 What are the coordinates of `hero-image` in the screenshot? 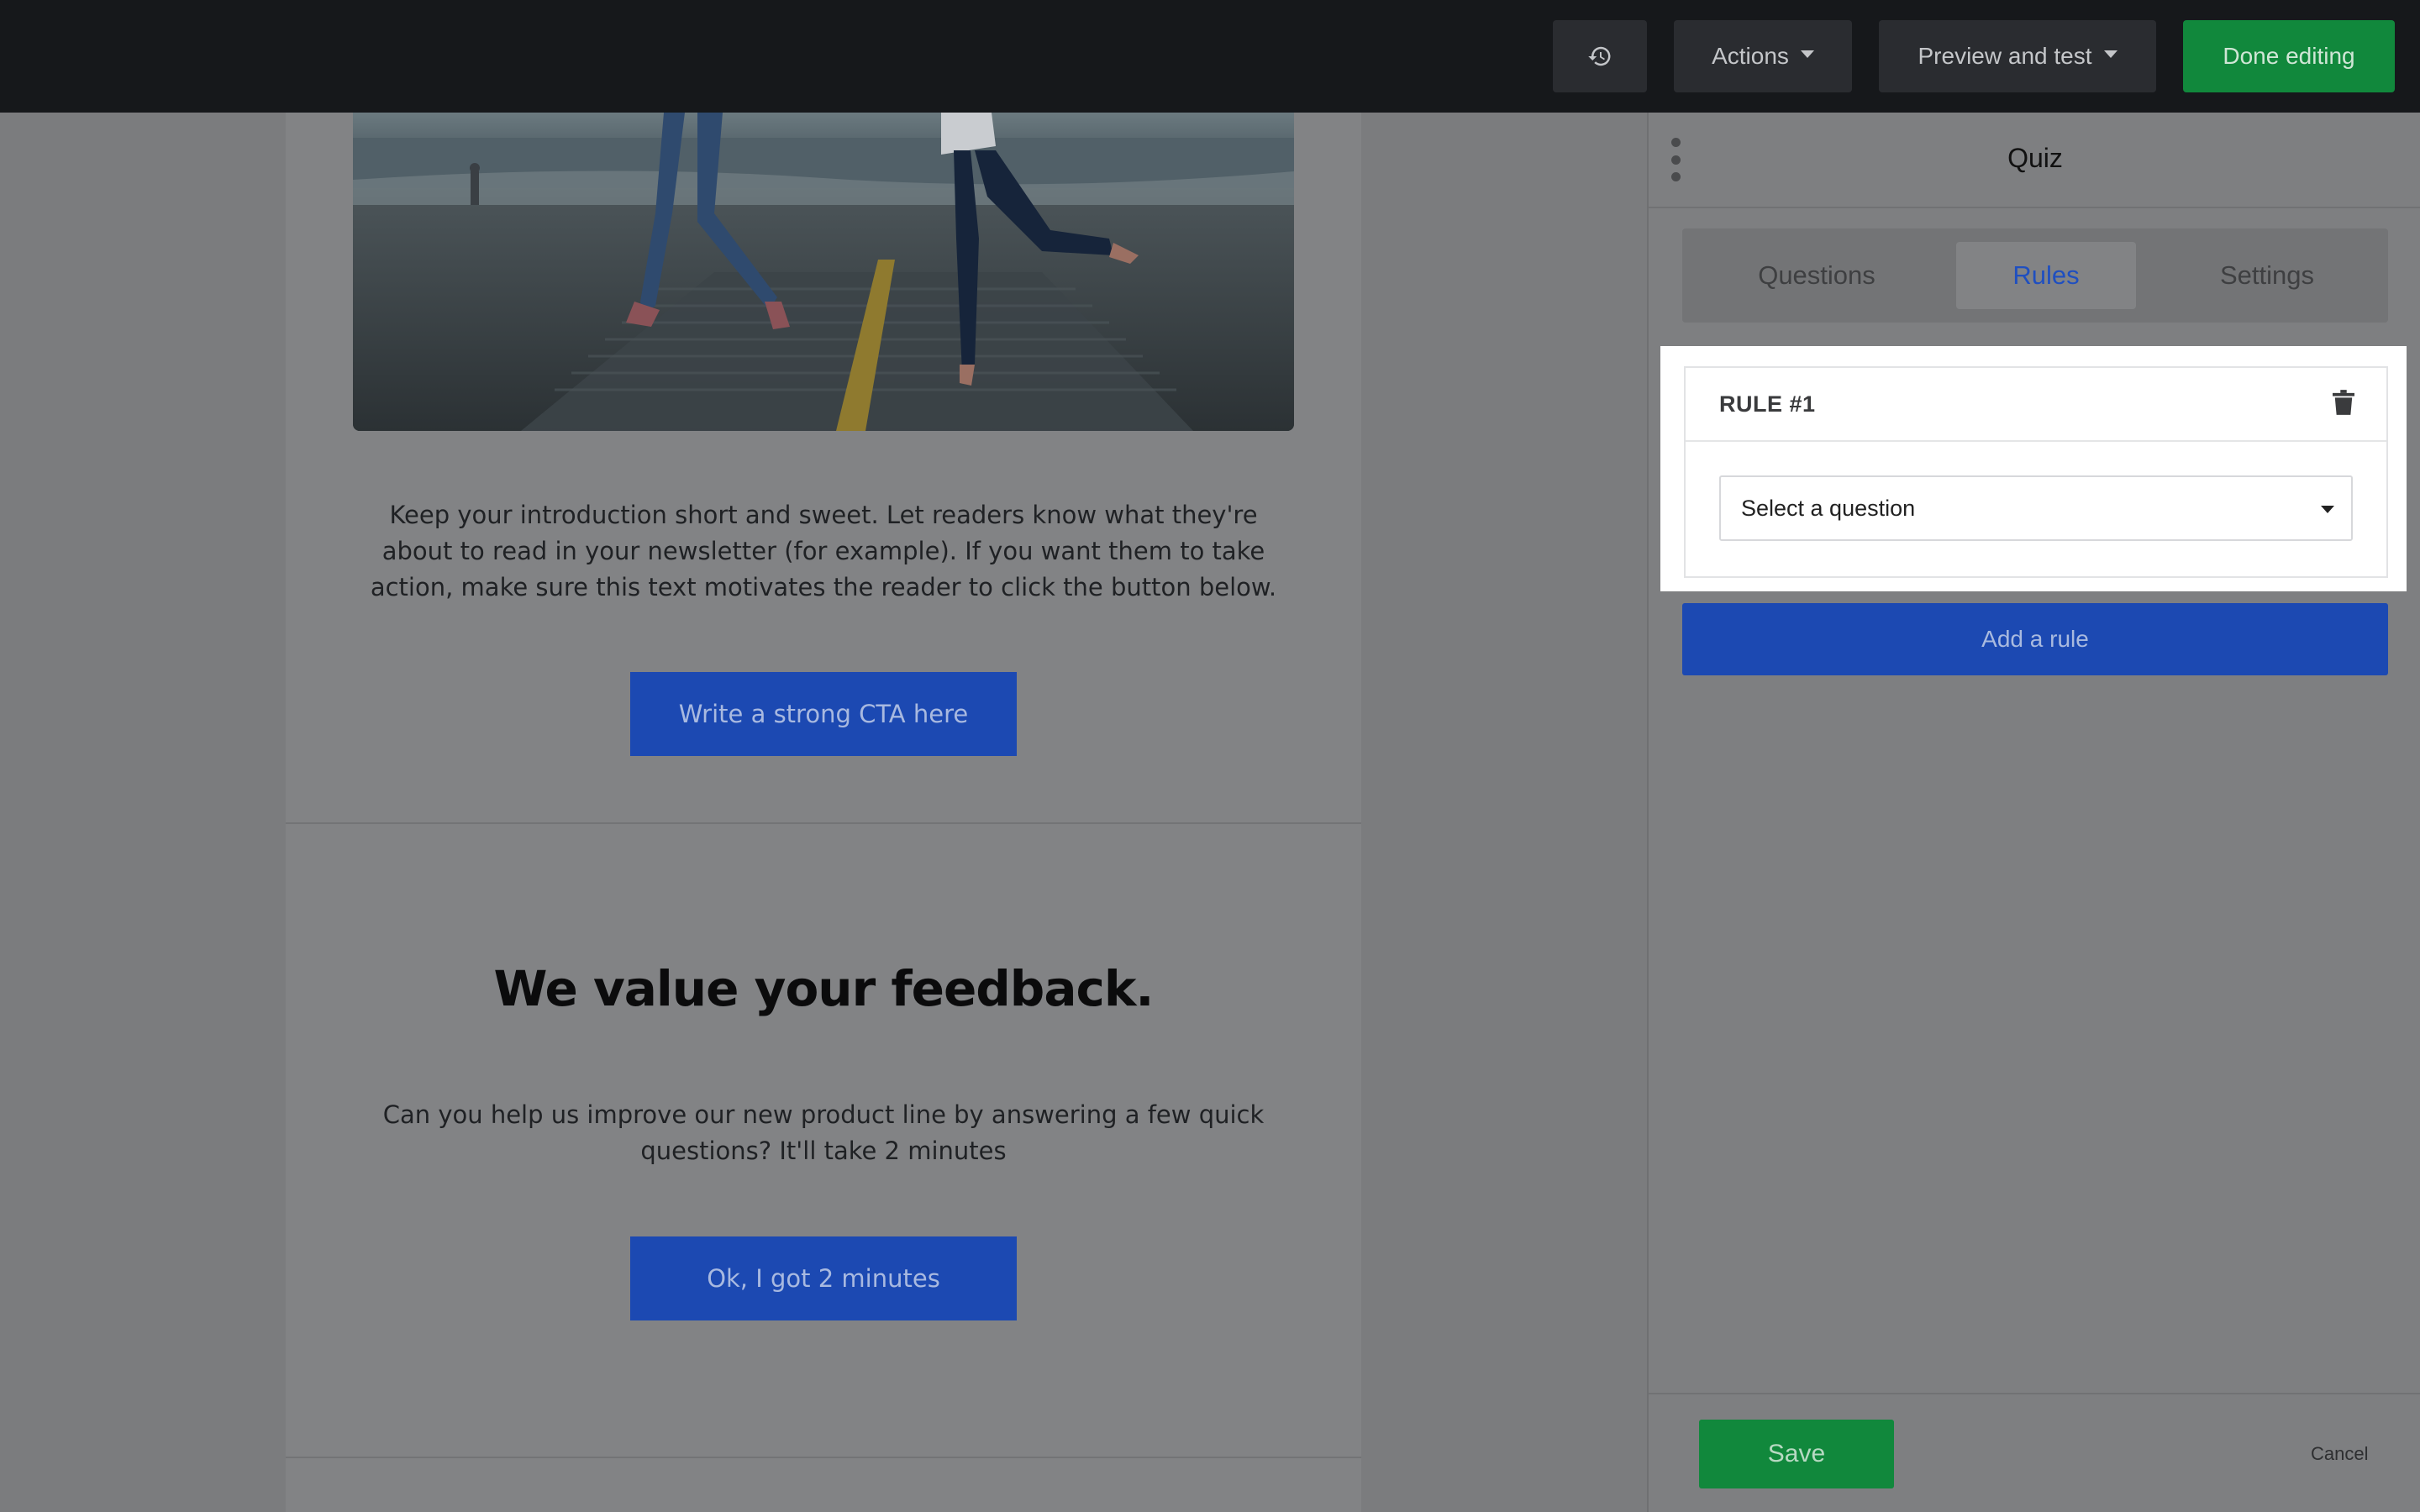 It's located at (824, 272).